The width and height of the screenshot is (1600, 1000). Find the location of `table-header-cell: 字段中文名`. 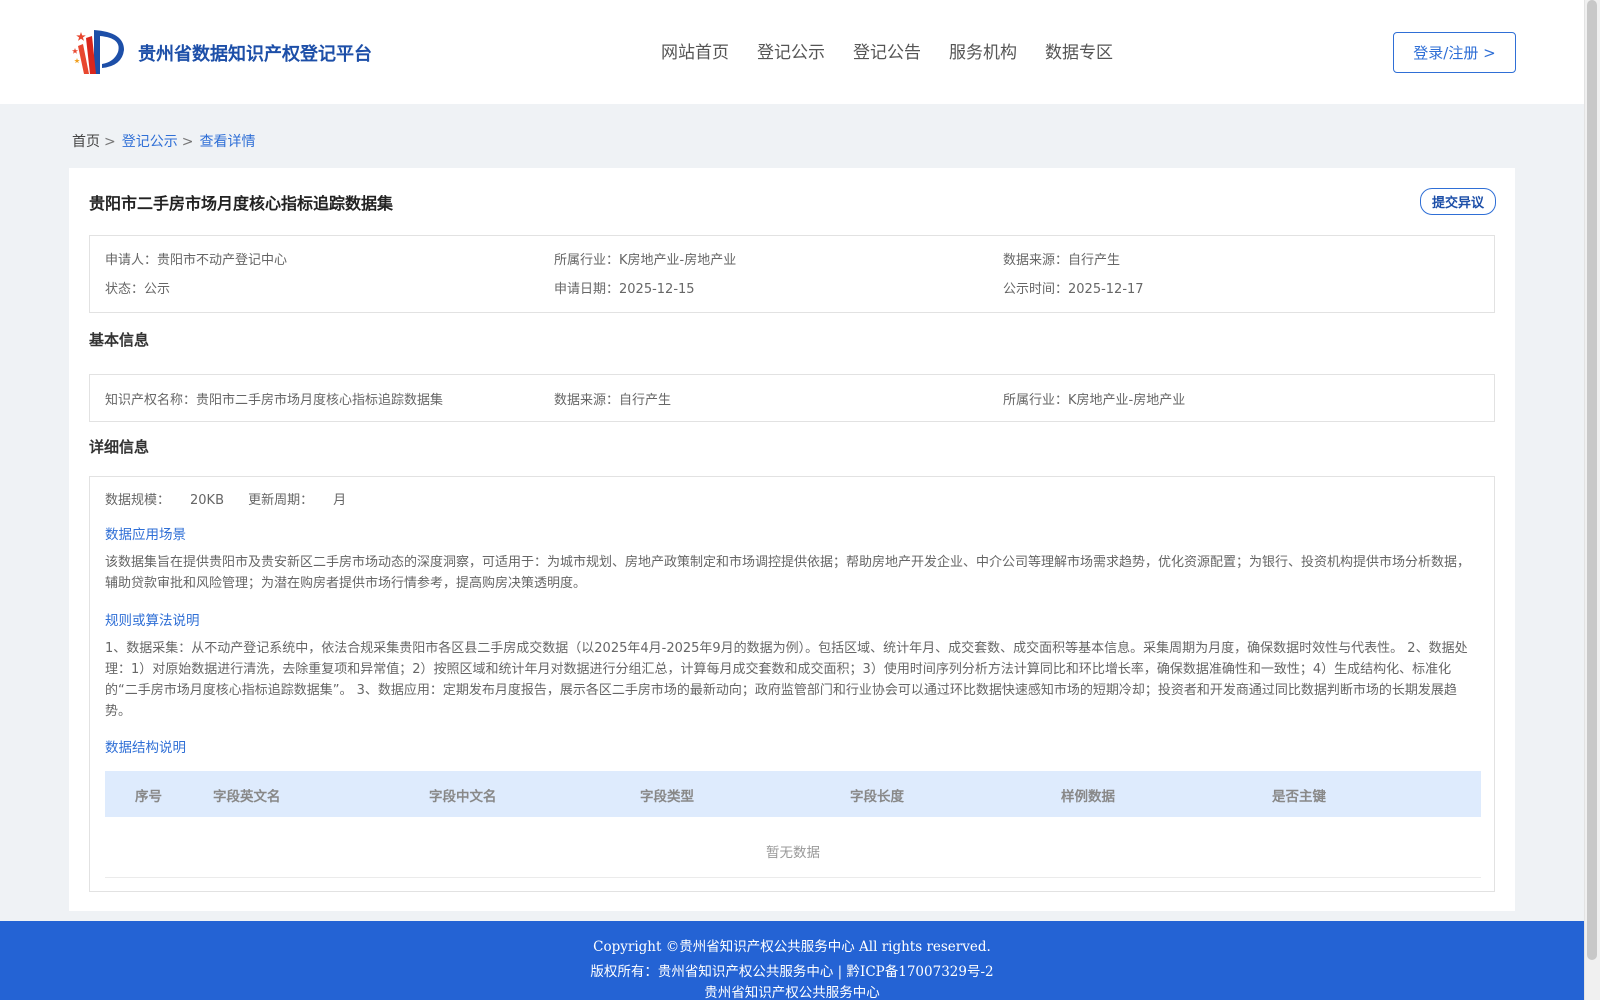

table-header-cell: 字段中文名 is located at coordinates (463, 797).